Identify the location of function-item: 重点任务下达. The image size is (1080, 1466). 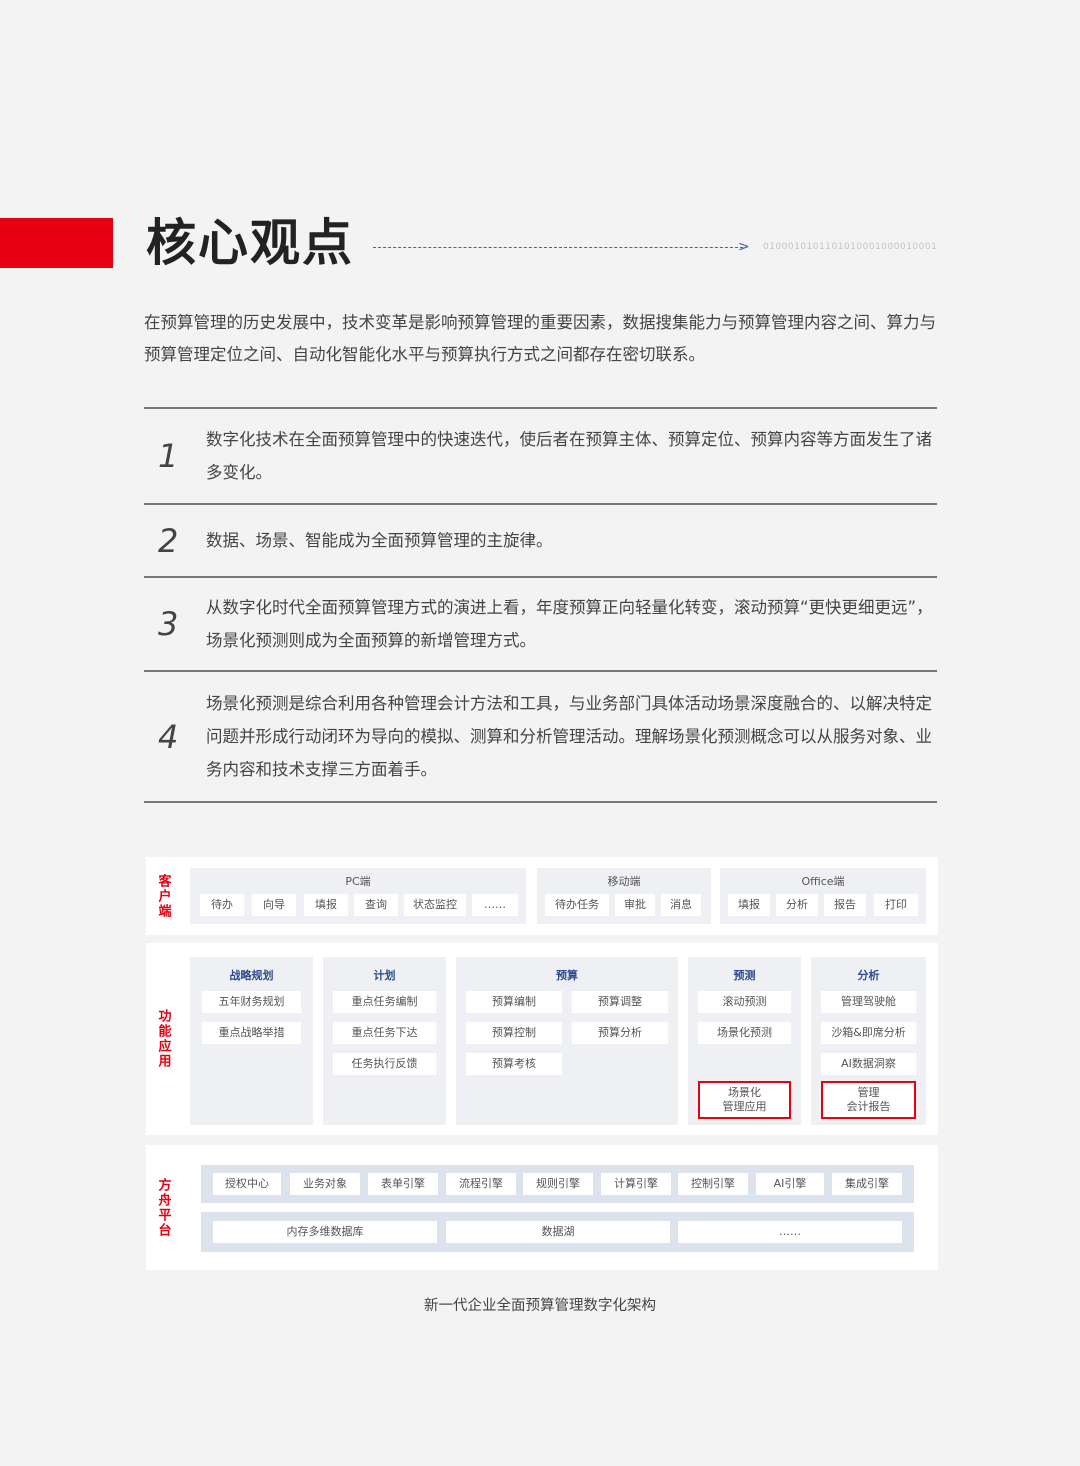
(384, 1033).